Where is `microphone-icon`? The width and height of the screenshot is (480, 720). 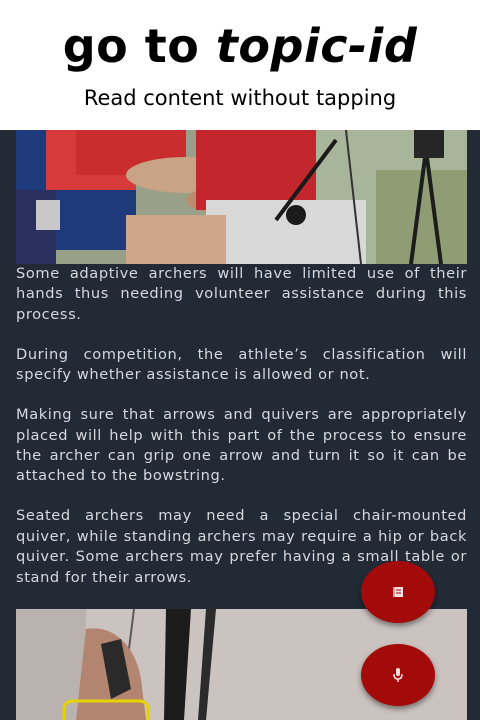
microphone-icon is located at coordinates (398, 675).